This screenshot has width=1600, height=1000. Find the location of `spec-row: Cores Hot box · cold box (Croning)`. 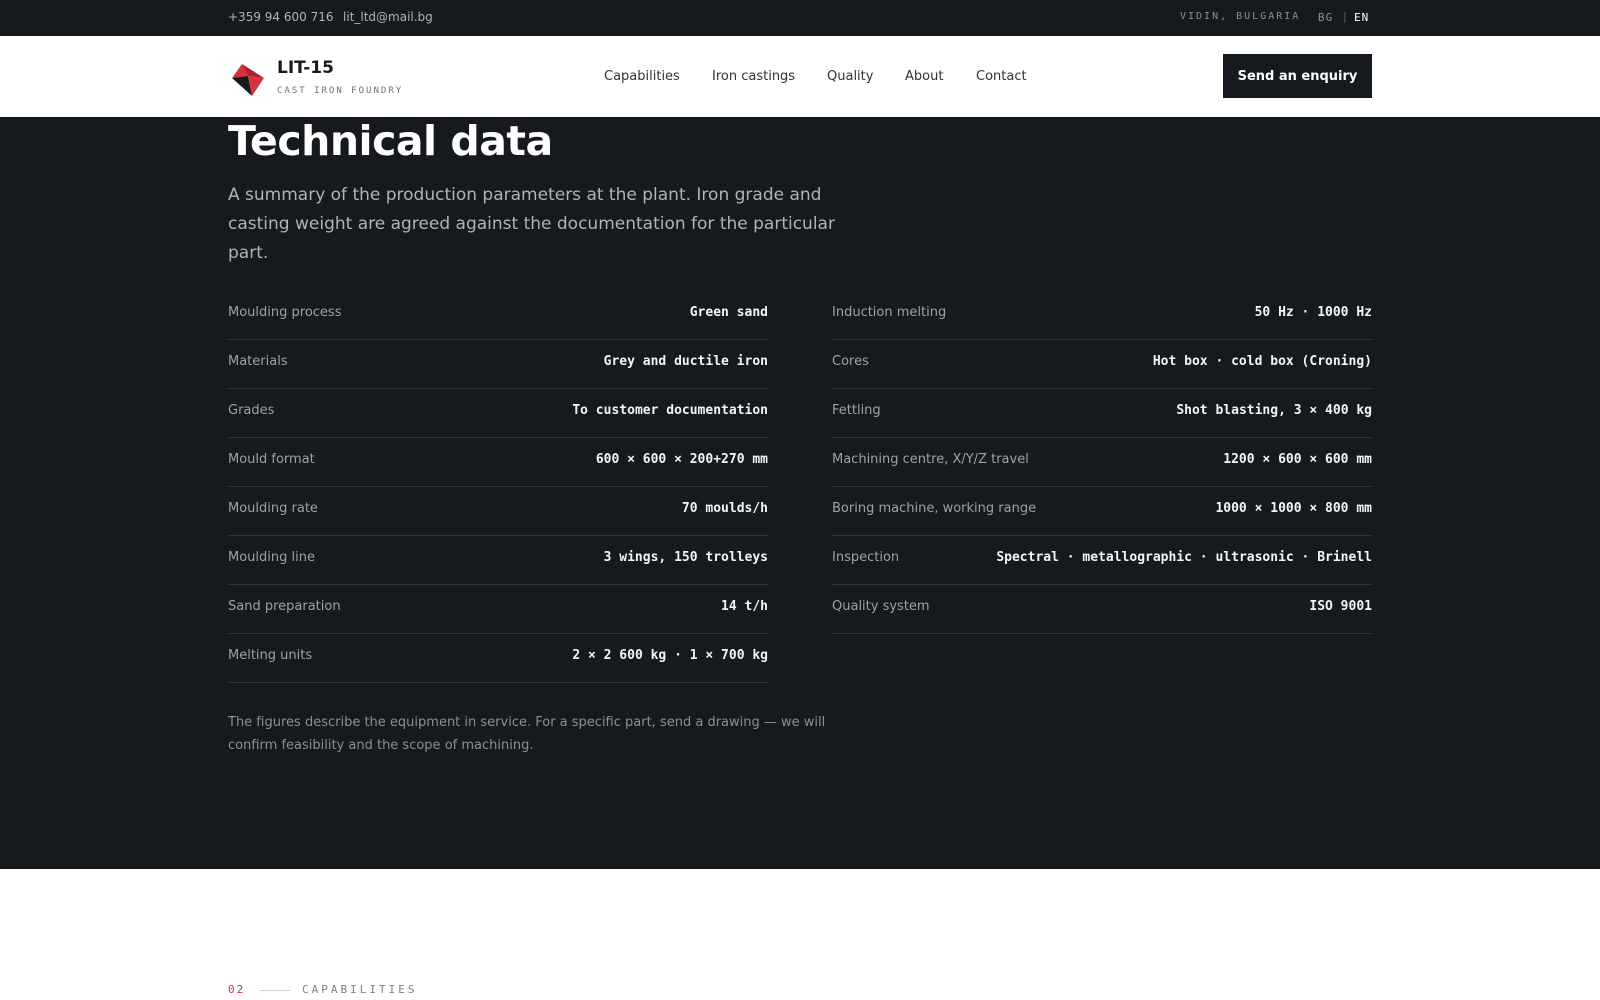

spec-row: Cores Hot box · cold box (Croning) is located at coordinates (1102, 364).